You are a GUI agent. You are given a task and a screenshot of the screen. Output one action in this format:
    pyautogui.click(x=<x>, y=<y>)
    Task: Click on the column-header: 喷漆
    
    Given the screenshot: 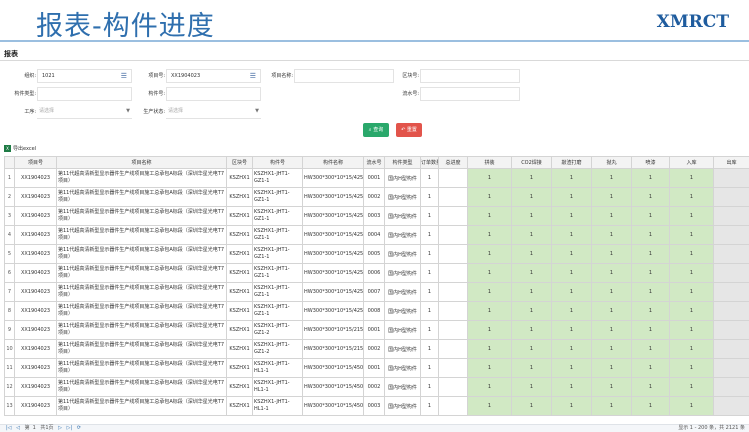 What is the action you would take?
    pyautogui.click(x=650, y=162)
    